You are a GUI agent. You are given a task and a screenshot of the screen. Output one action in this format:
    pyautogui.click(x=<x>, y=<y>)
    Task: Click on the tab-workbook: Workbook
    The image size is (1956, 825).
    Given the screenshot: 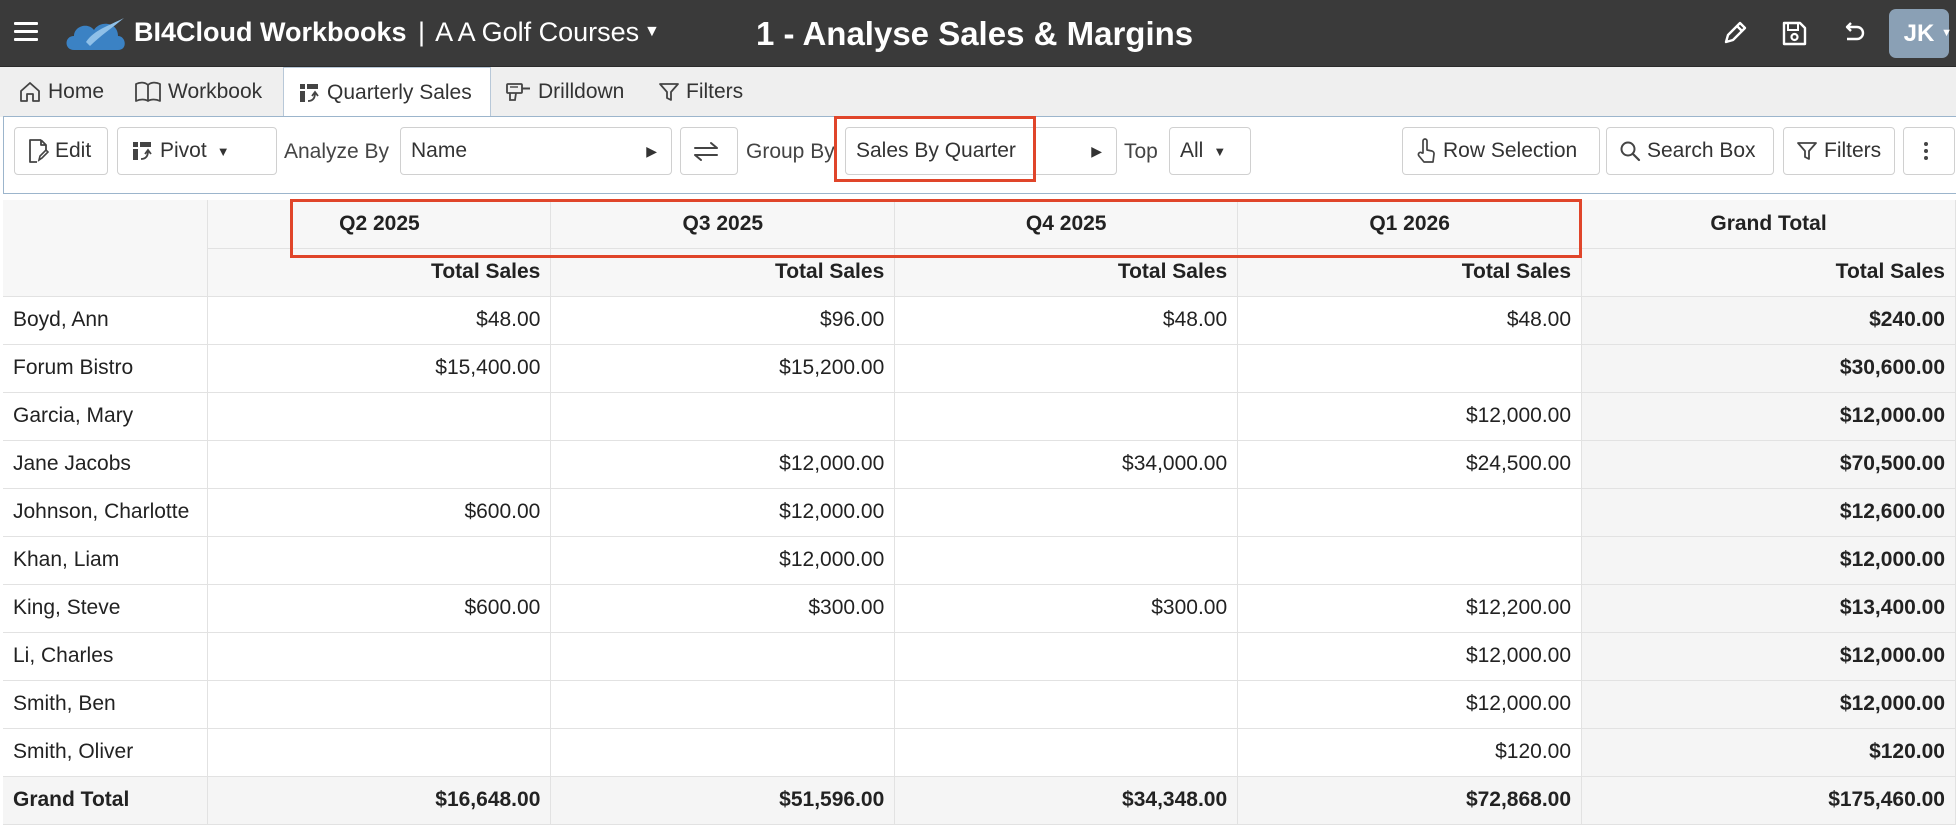 What is the action you would take?
    pyautogui.click(x=198, y=92)
    